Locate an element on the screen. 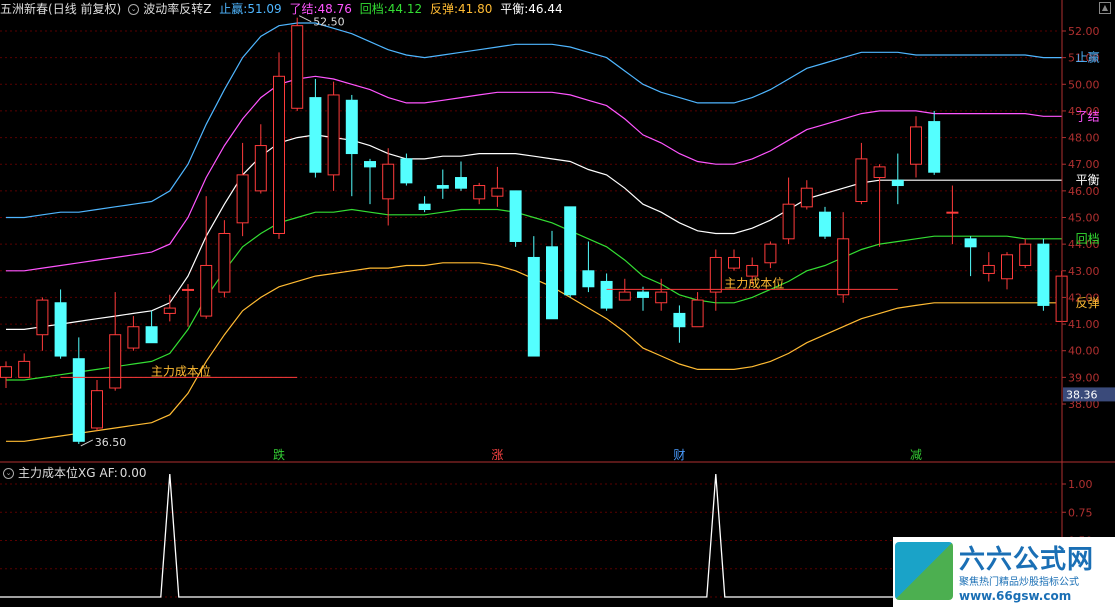 Image resolution: width=1115 pixels, height=607 pixels. af-value: 0.00 is located at coordinates (133, 473).